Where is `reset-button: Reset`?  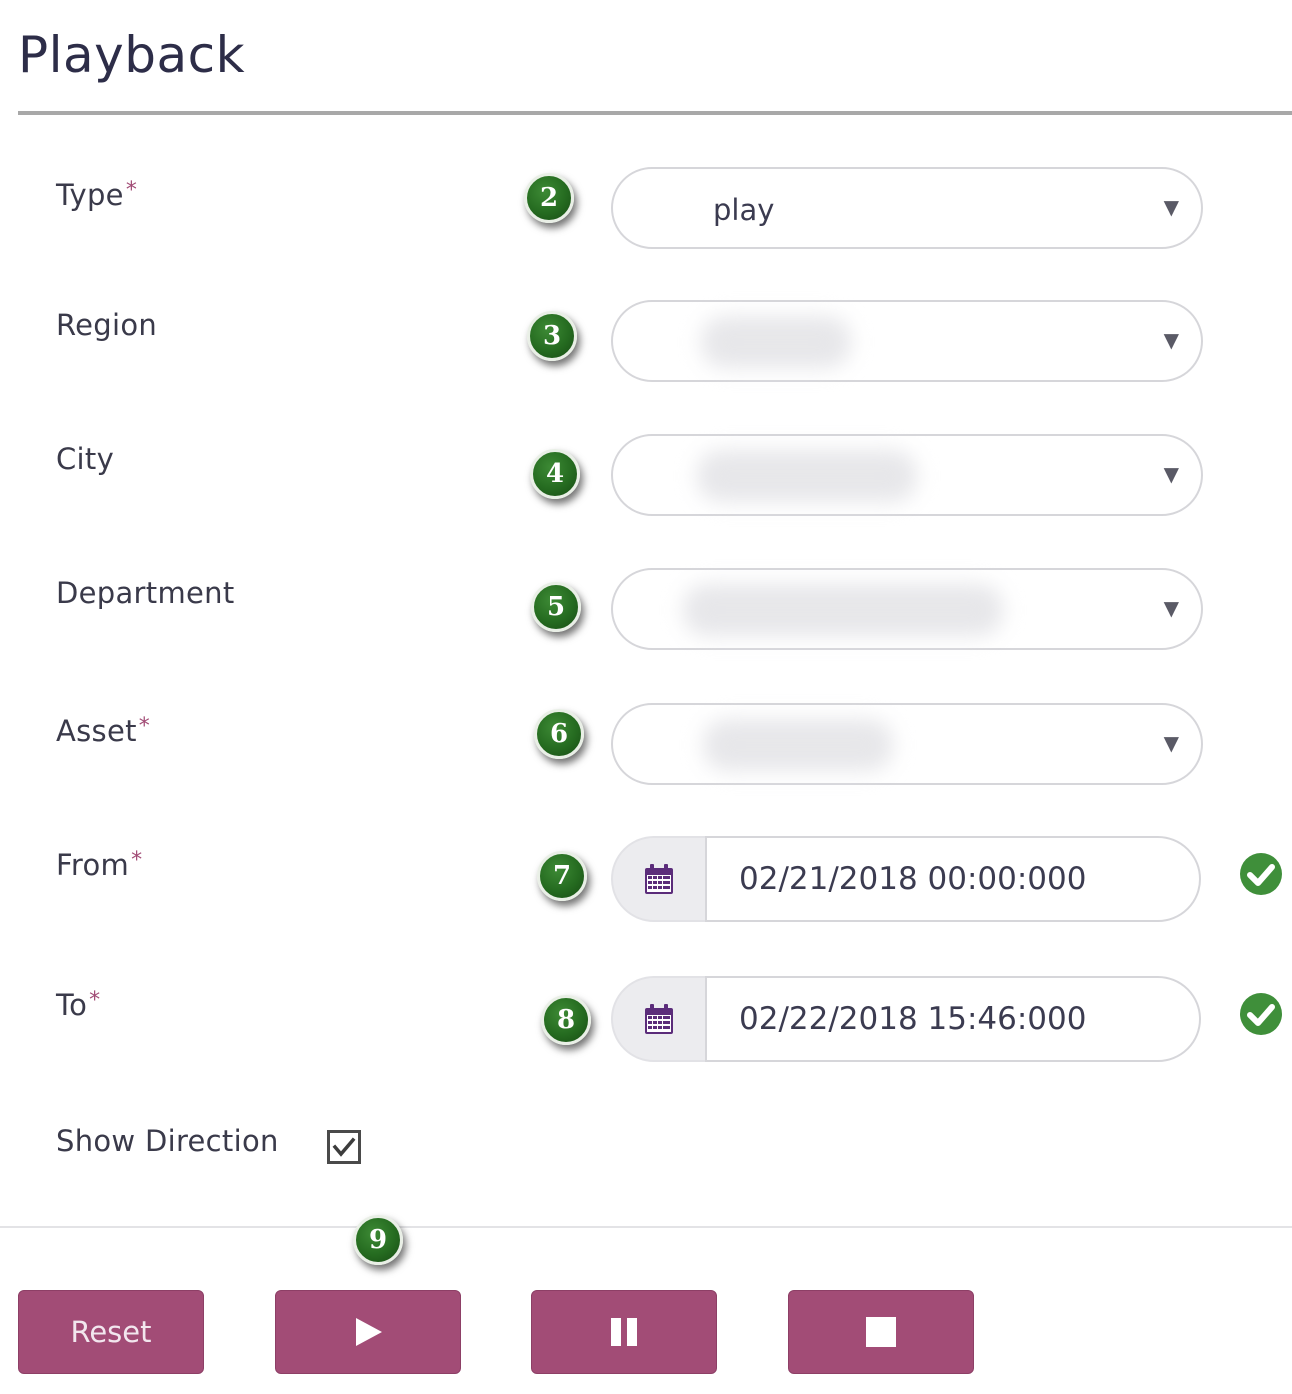
reset-button: Reset is located at coordinates (111, 1332).